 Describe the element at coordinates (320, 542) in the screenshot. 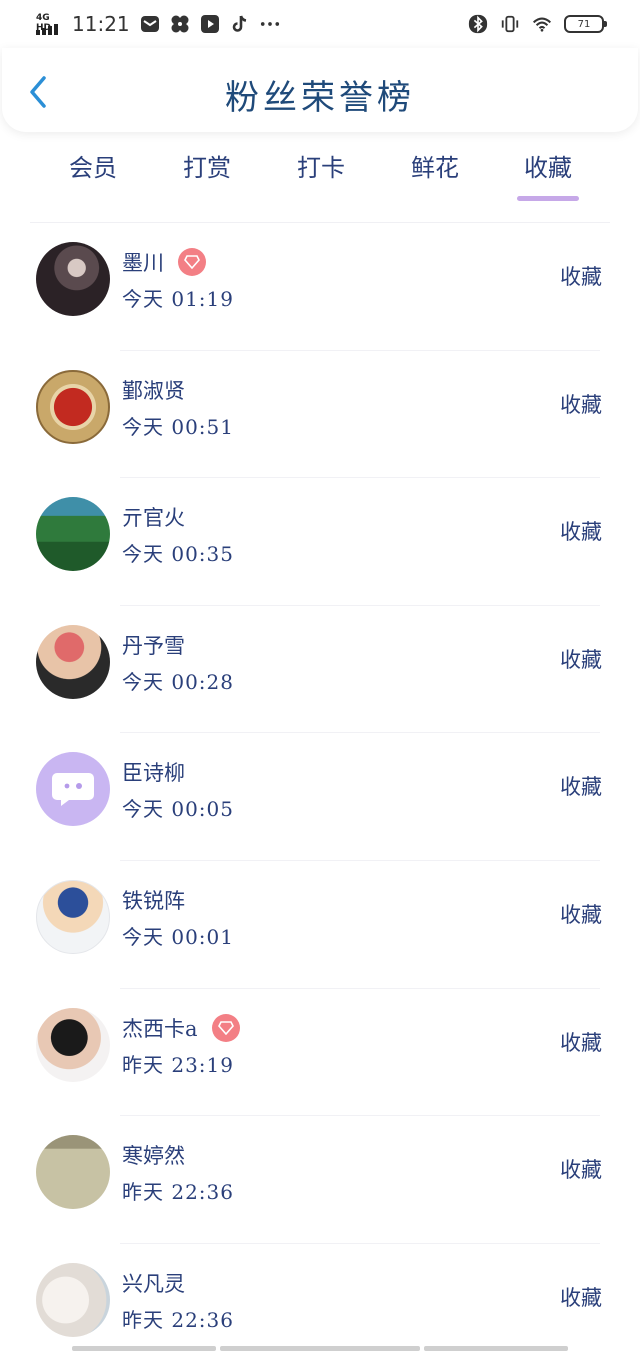

I see `list-item: 亓官火 今天 00:35 收藏` at that location.